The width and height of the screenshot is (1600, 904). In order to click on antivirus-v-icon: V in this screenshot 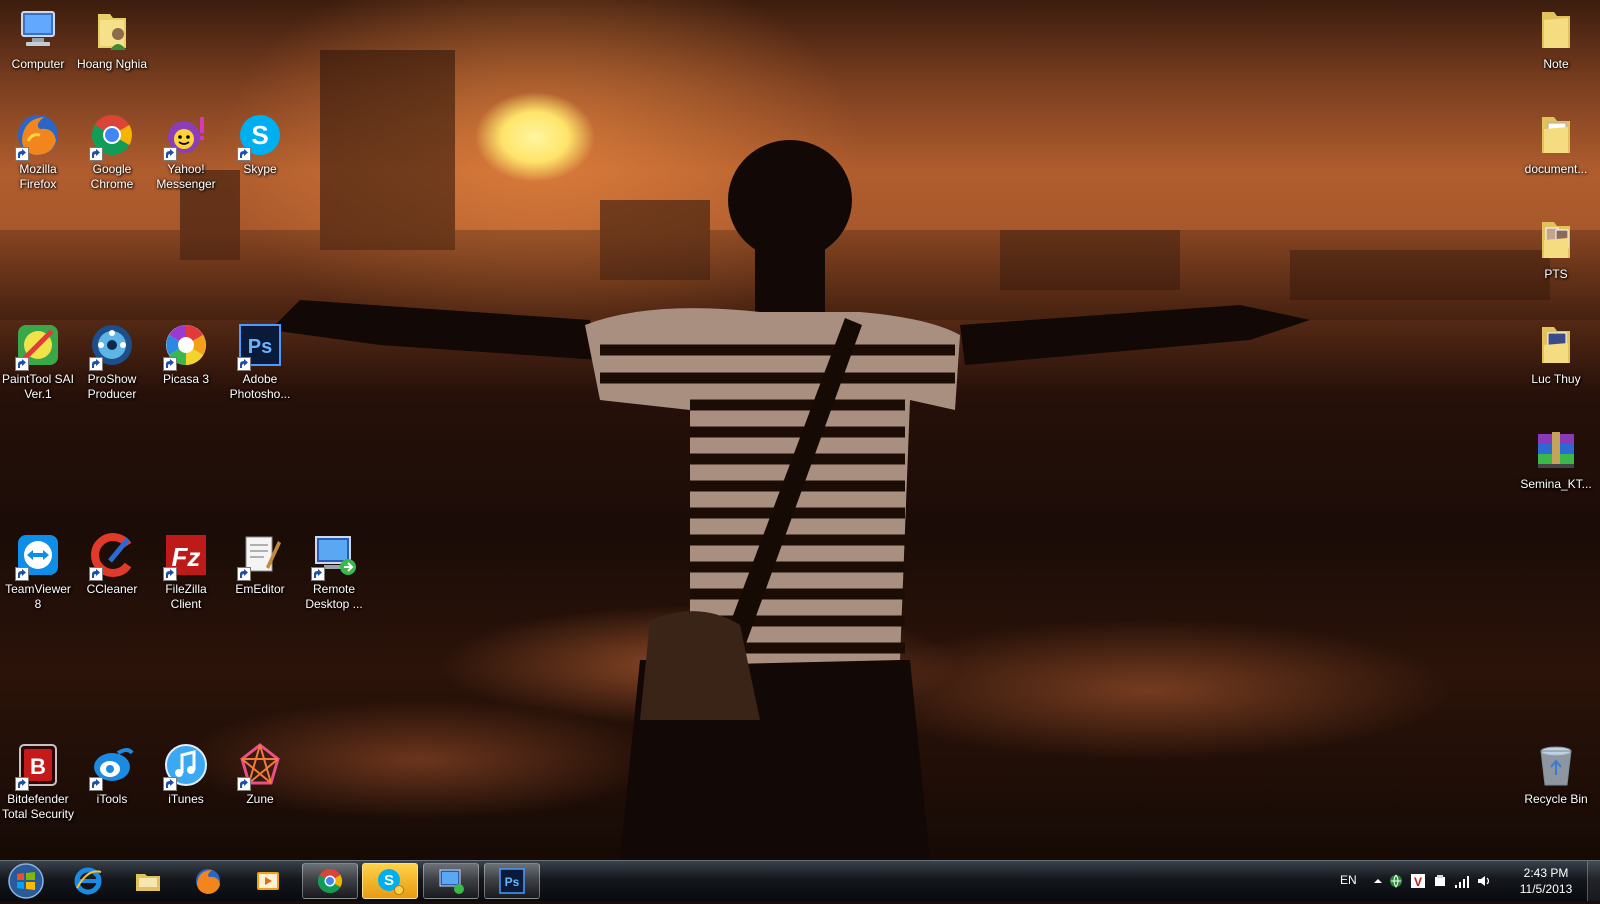, I will do `click(1418, 881)`.